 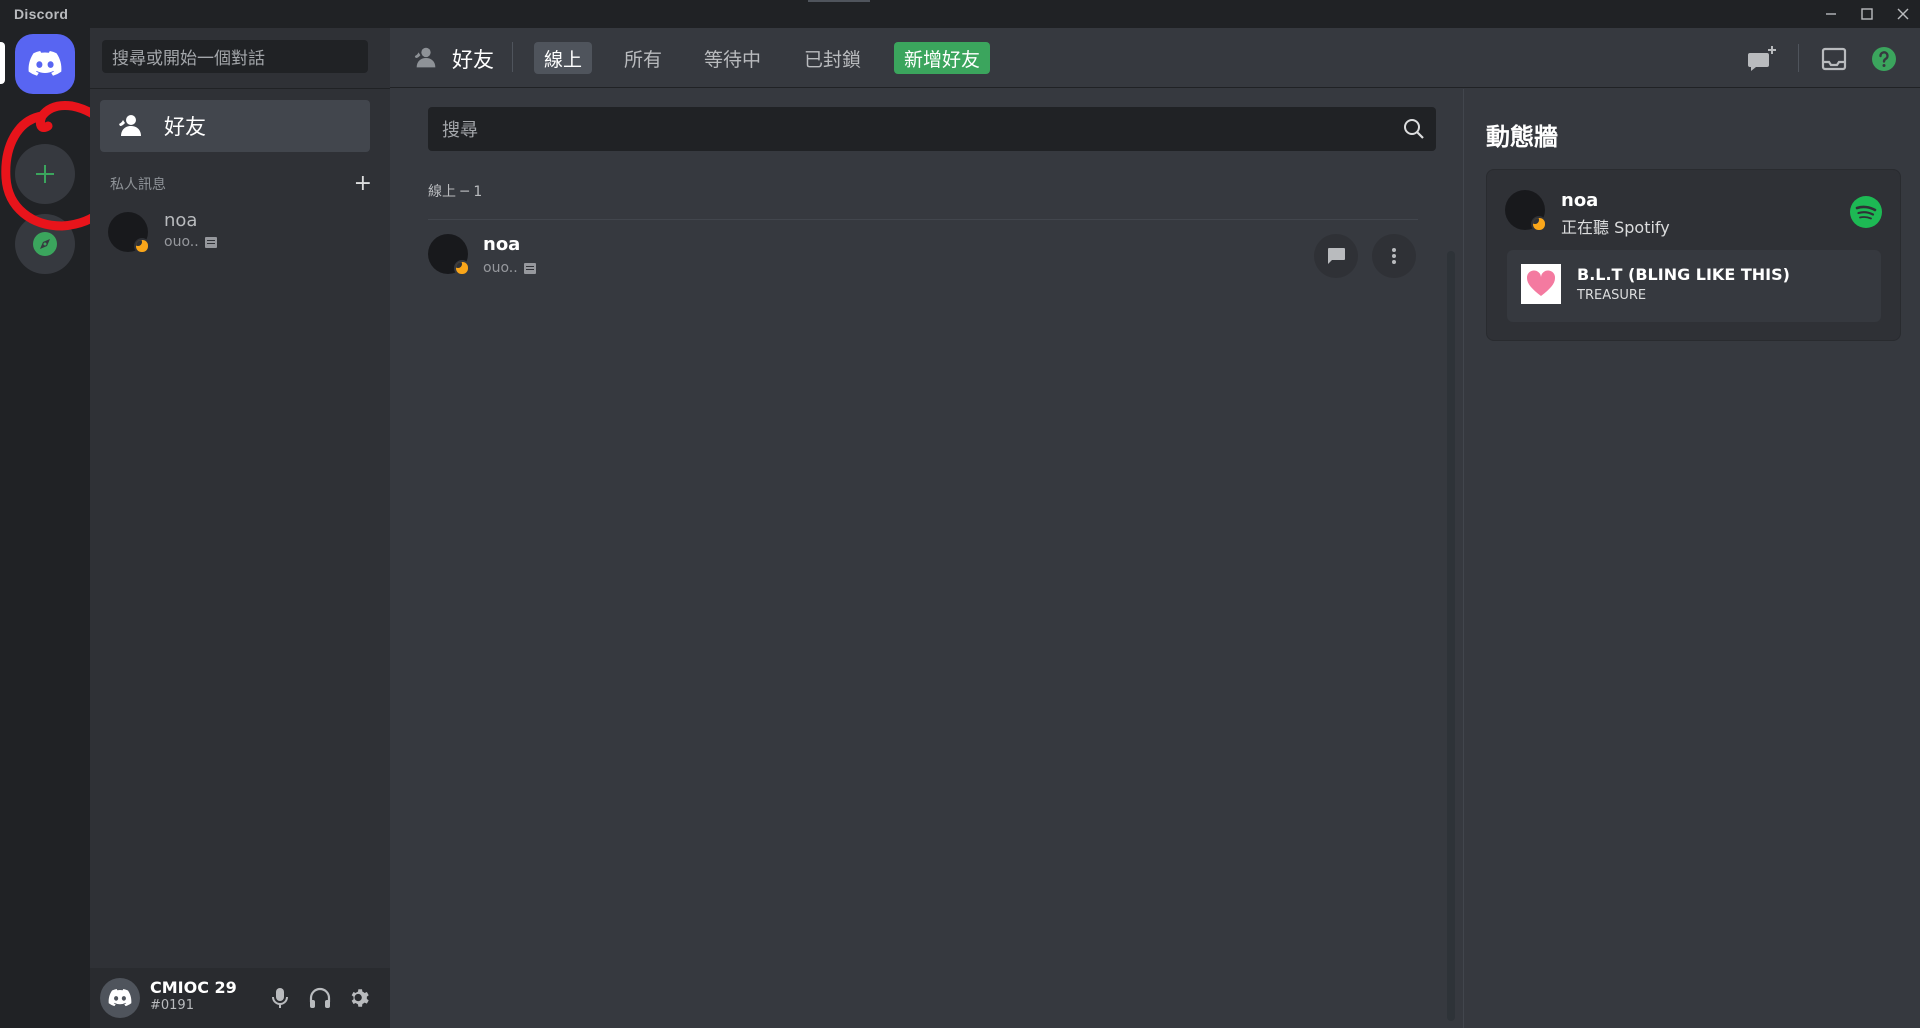 What do you see at coordinates (1612, 295) in the screenshot?
I see `track-artist: TREASURE` at bounding box center [1612, 295].